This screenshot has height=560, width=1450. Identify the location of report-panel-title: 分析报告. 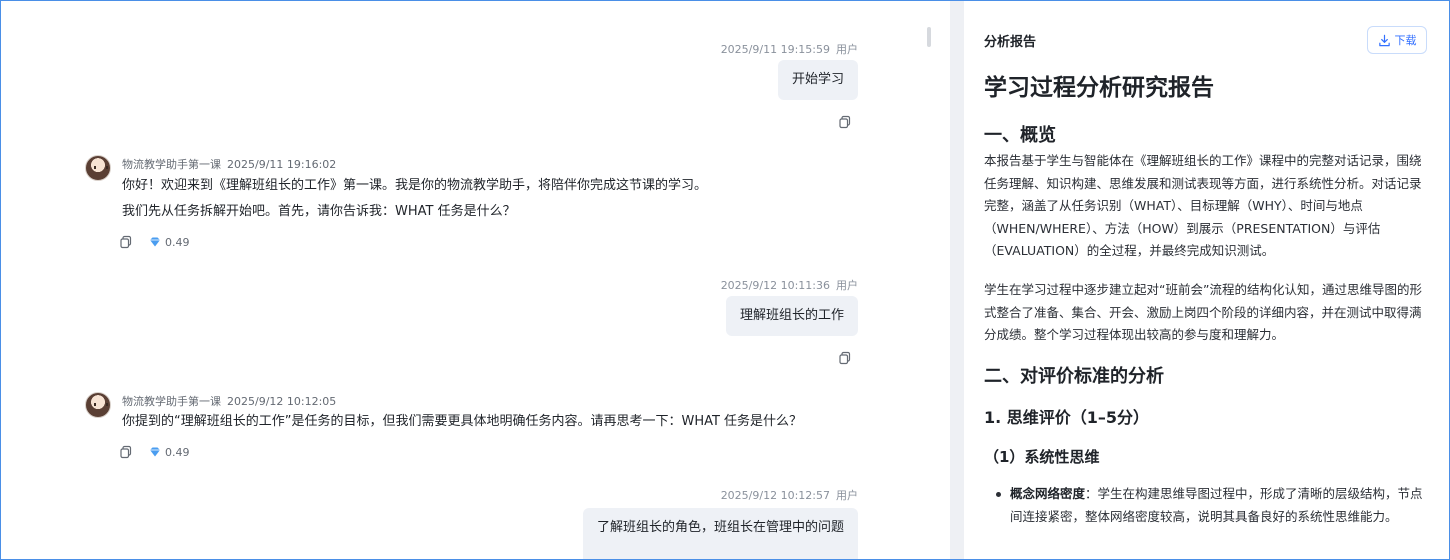
(1010, 42).